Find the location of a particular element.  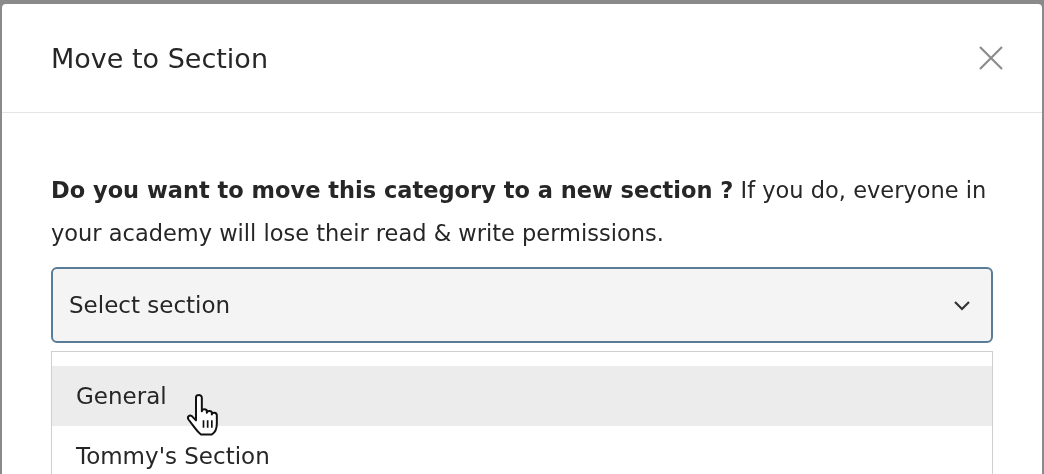

chevron-icon is located at coordinates (962, 305).